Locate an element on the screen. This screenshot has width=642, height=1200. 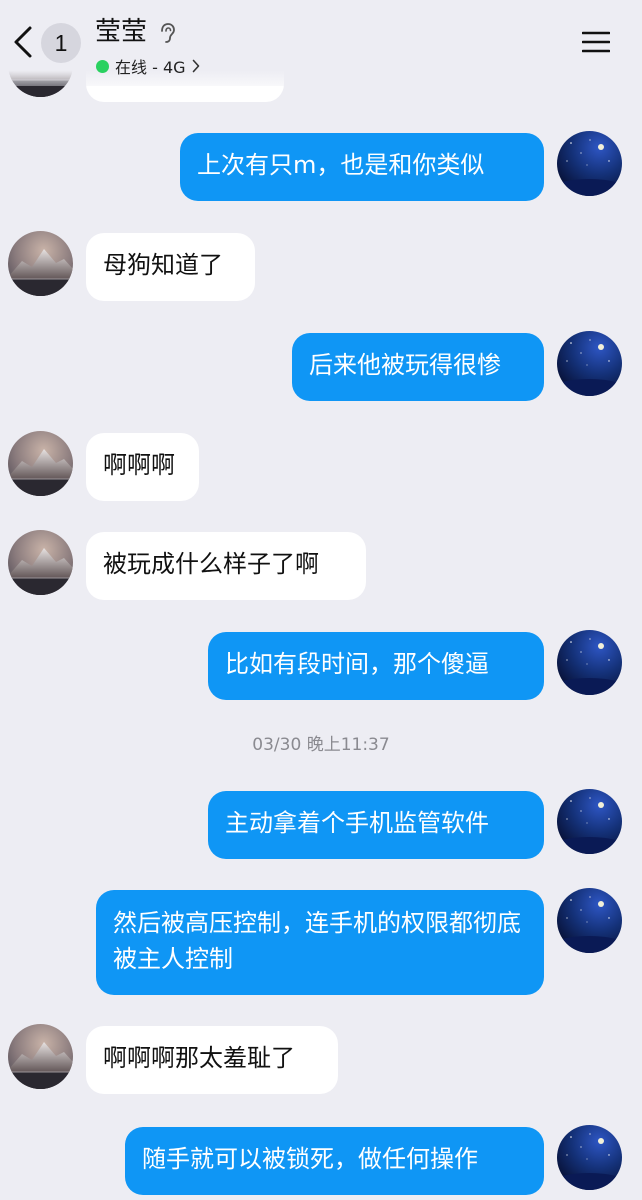
message-bubble-outgoing: 随手就可以被锁死，做任何操作 is located at coordinates (334, 1161).